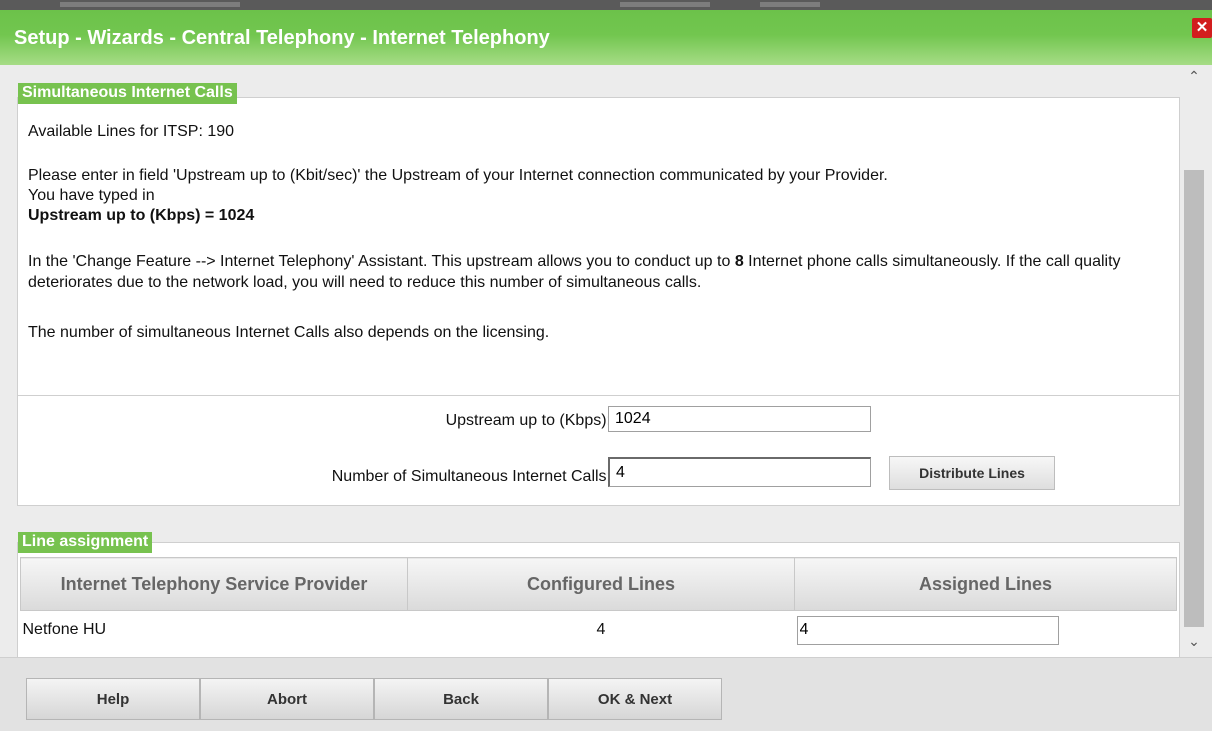 This screenshot has height=731, width=1212. What do you see at coordinates (91, 195) in the screenshot?
I see `typed-in-text: You have typed in` at bounding box center [91, 195].